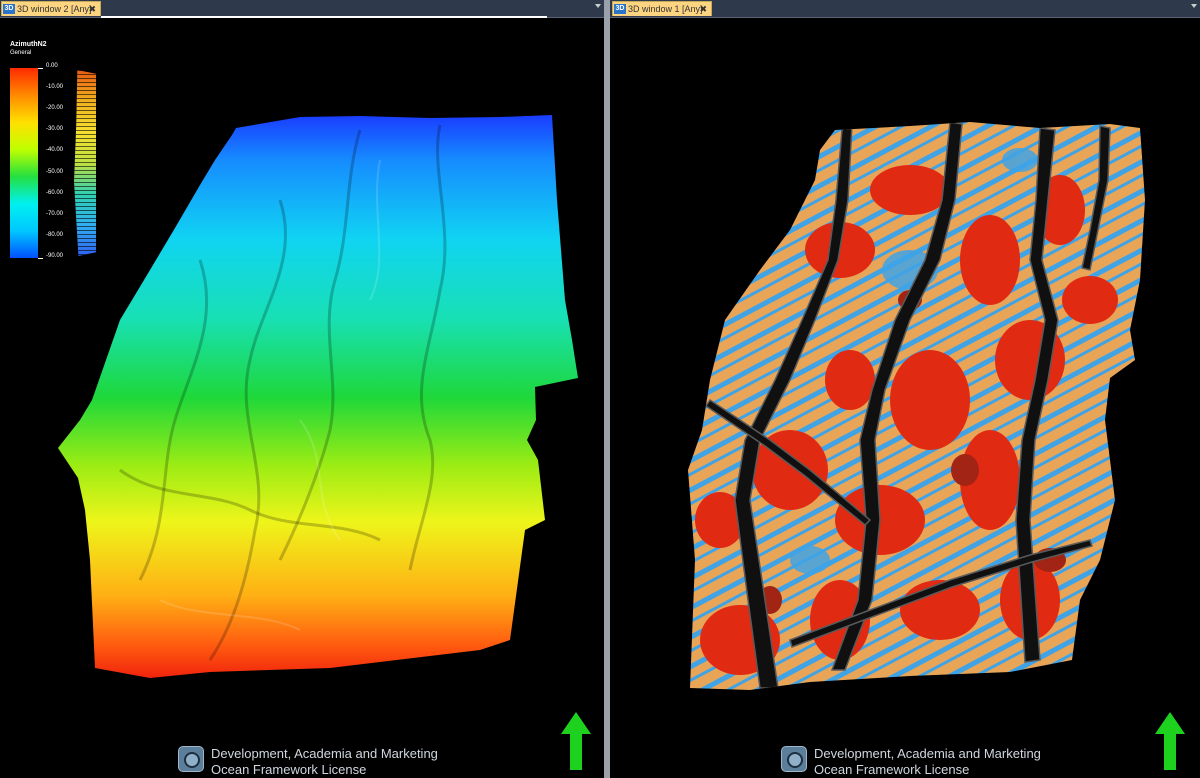  What do you see at coordinates (55, 171) in the screenshot?
I see `legend-tick-label: -50.00` at bounding box center [55, 171].